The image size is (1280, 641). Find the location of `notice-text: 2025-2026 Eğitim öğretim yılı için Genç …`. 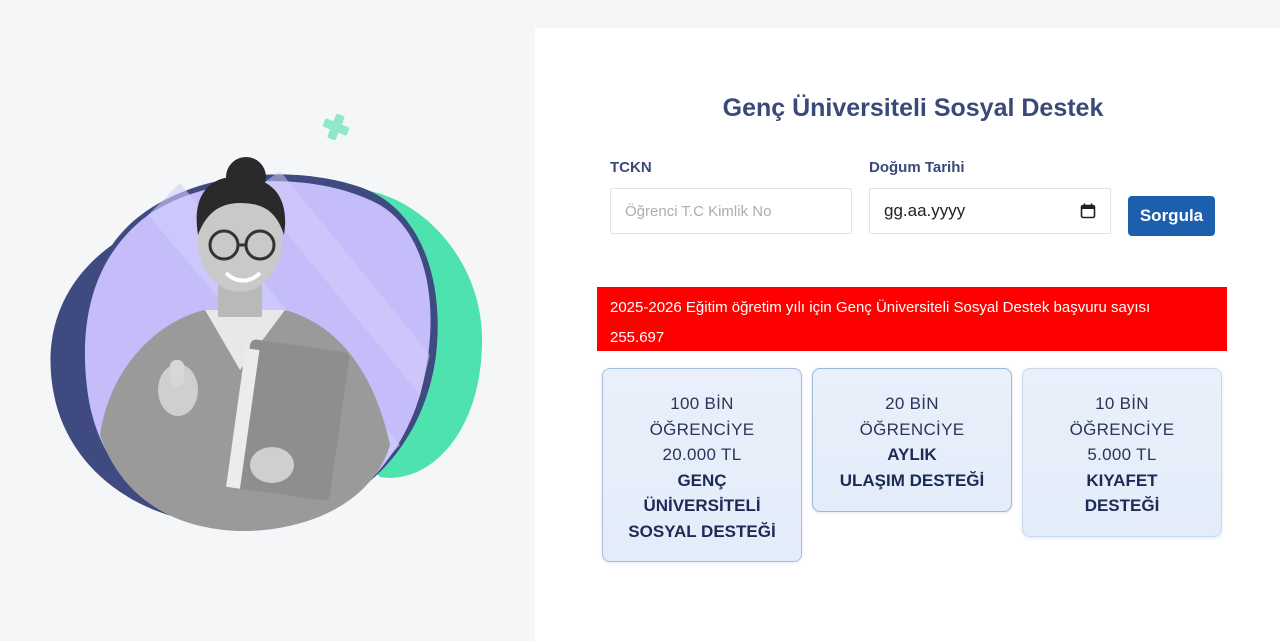

notice-text: 2025-2026 Eğitim öğretim yılı için Genç … is located at coordinates (880, 307).